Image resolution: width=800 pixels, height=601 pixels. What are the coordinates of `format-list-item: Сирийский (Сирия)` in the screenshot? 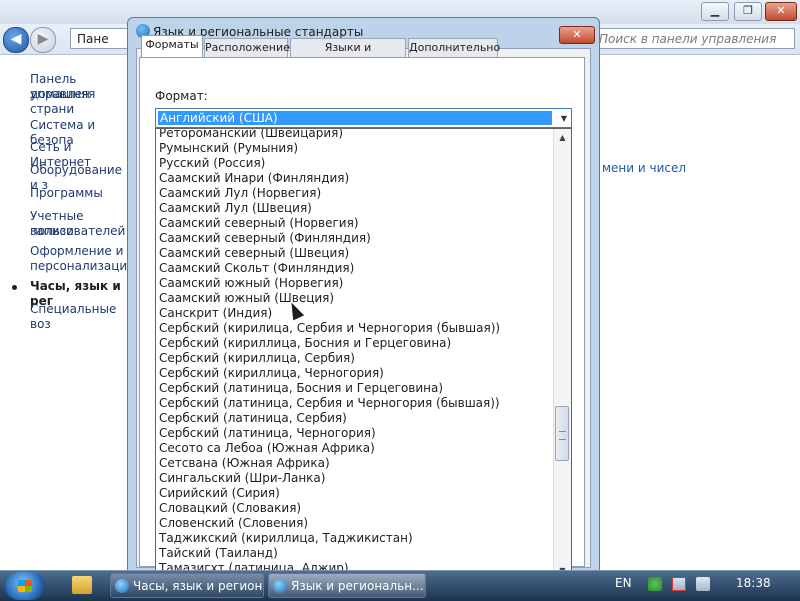 It's located at (356, 493).